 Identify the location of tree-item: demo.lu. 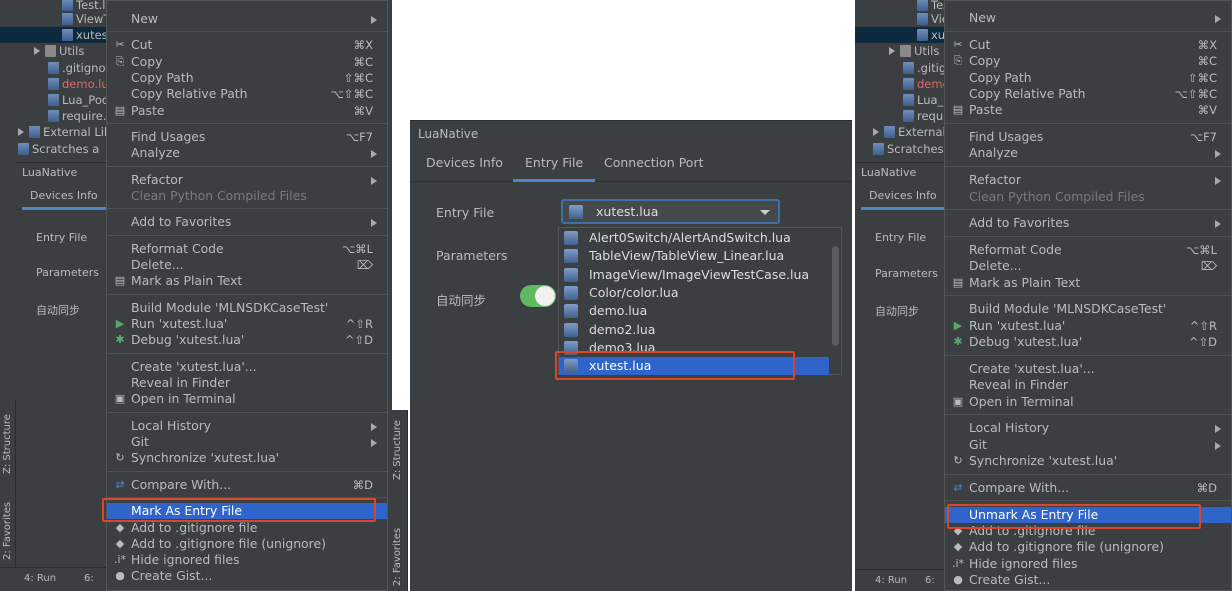
(909, 84).